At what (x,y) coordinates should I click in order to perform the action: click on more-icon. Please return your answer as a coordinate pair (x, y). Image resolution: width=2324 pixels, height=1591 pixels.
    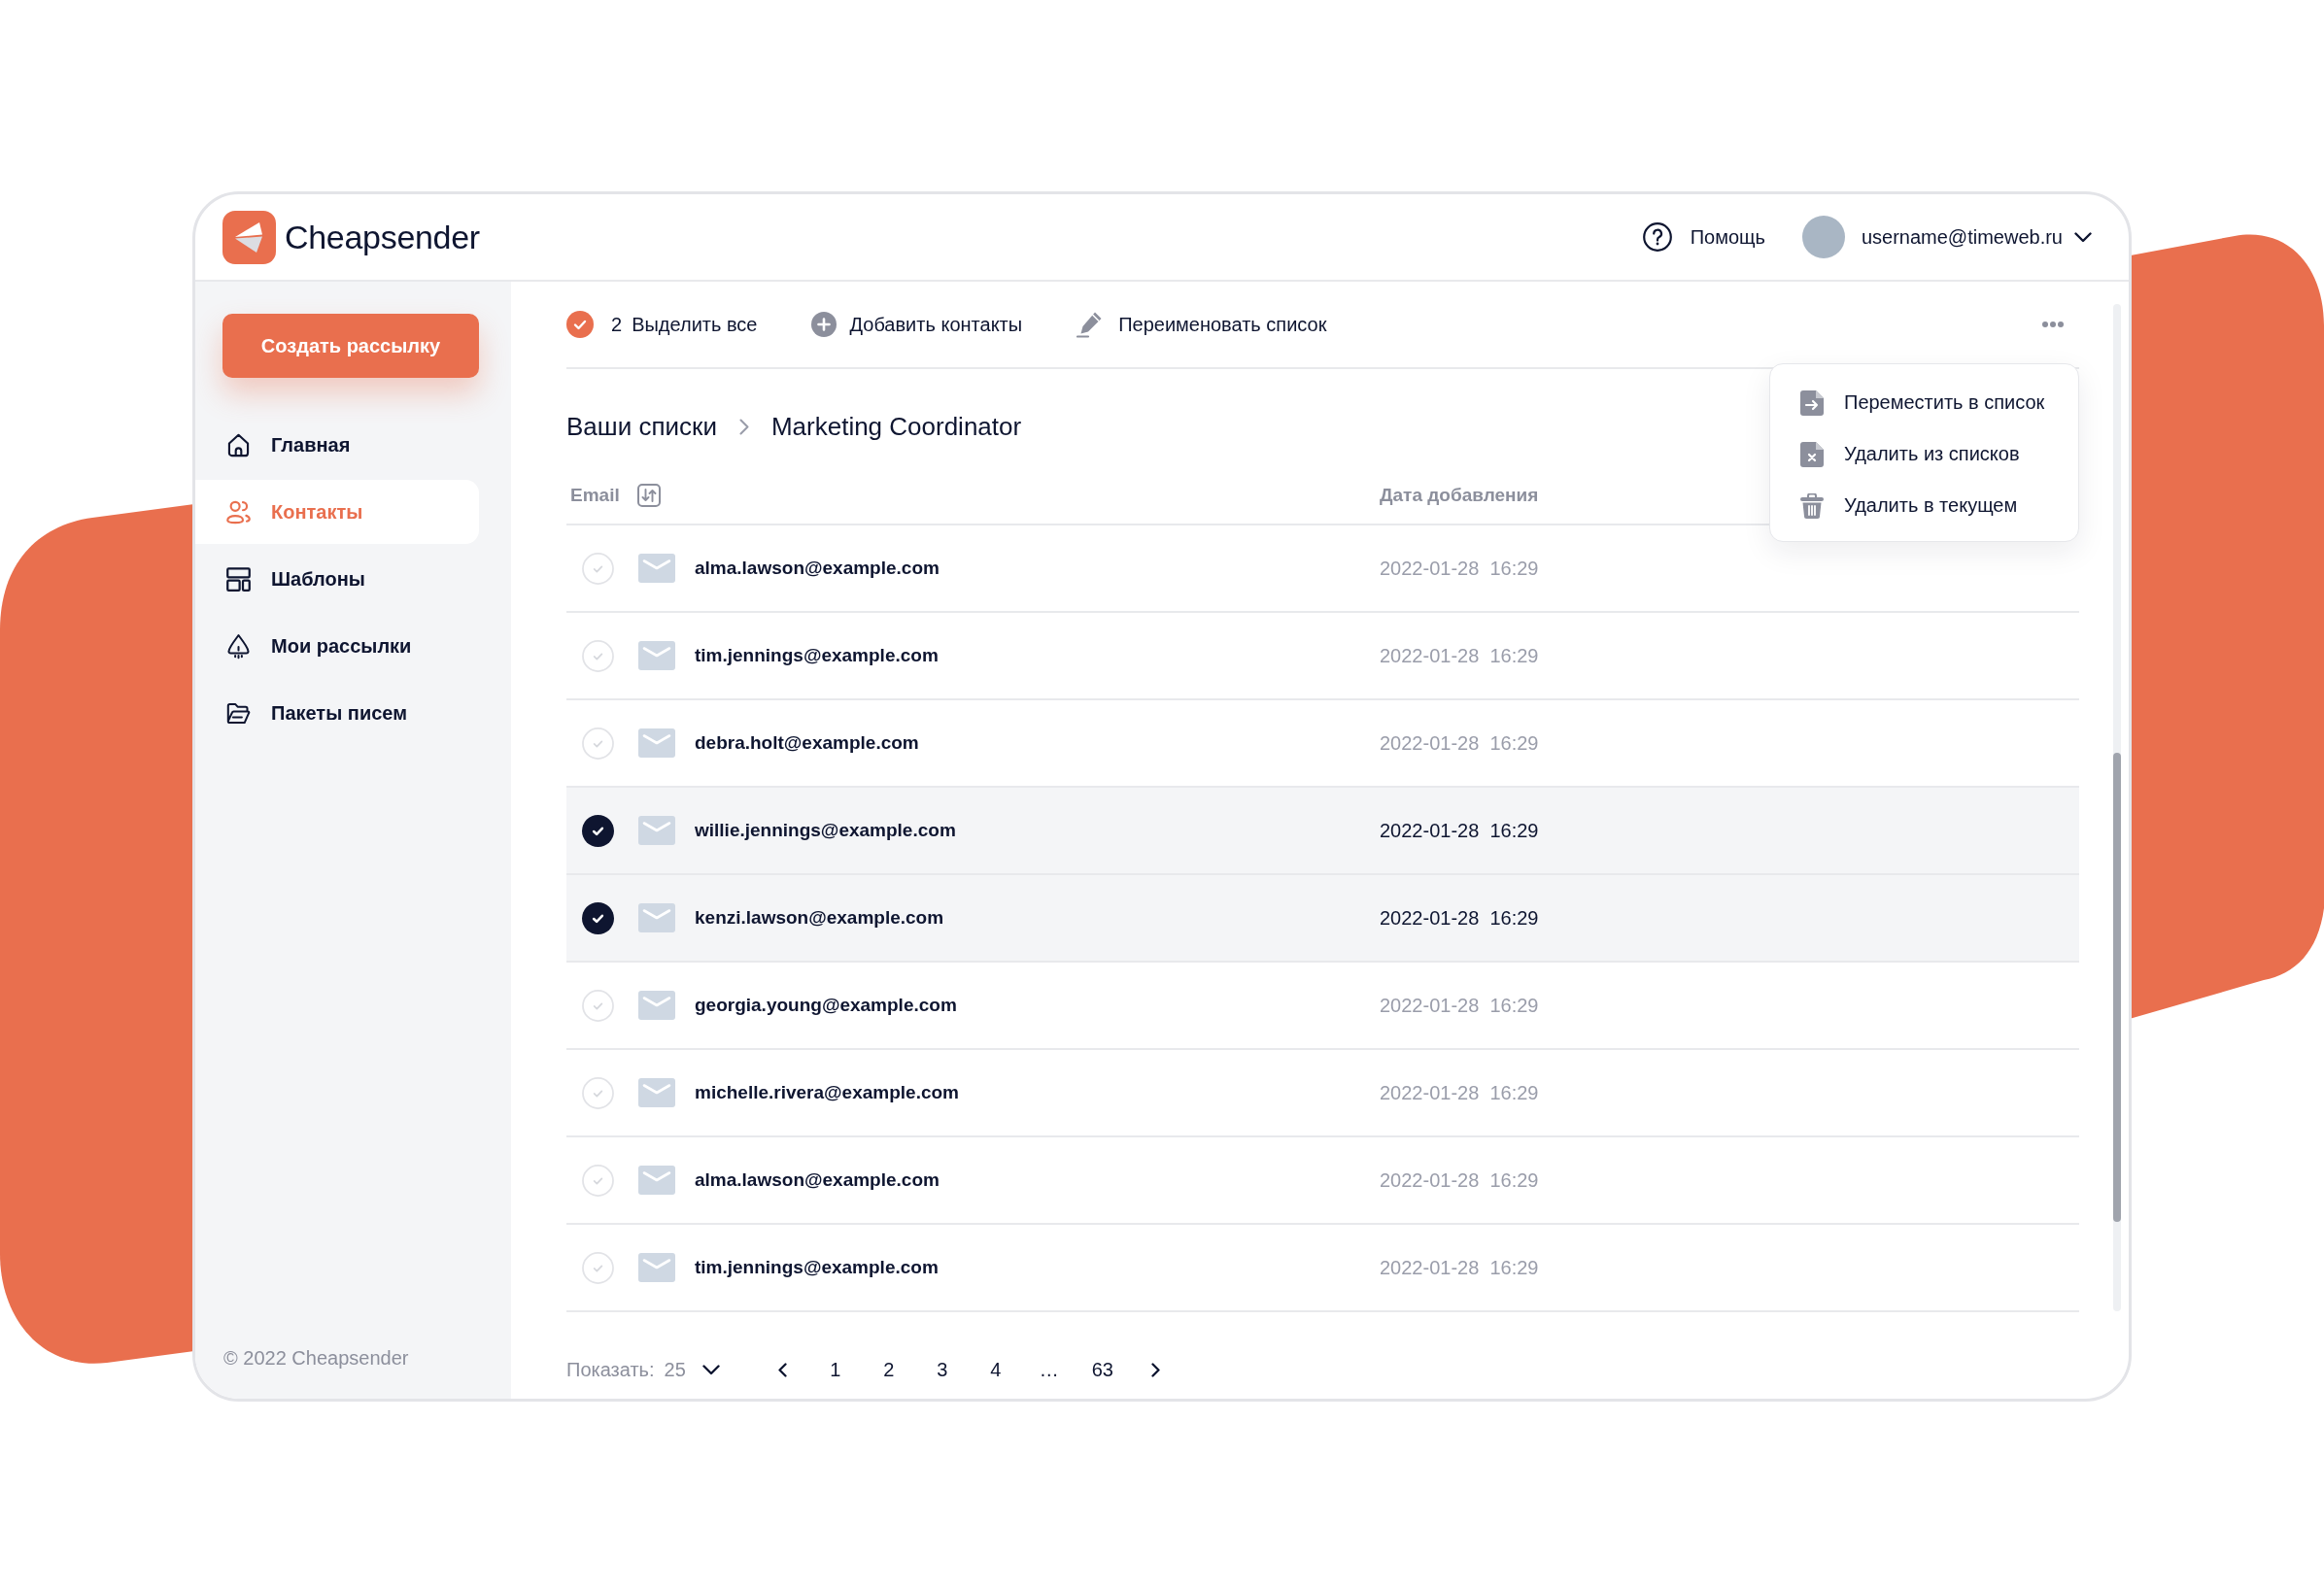
    Looking at the image, I should click on (2053, 324).